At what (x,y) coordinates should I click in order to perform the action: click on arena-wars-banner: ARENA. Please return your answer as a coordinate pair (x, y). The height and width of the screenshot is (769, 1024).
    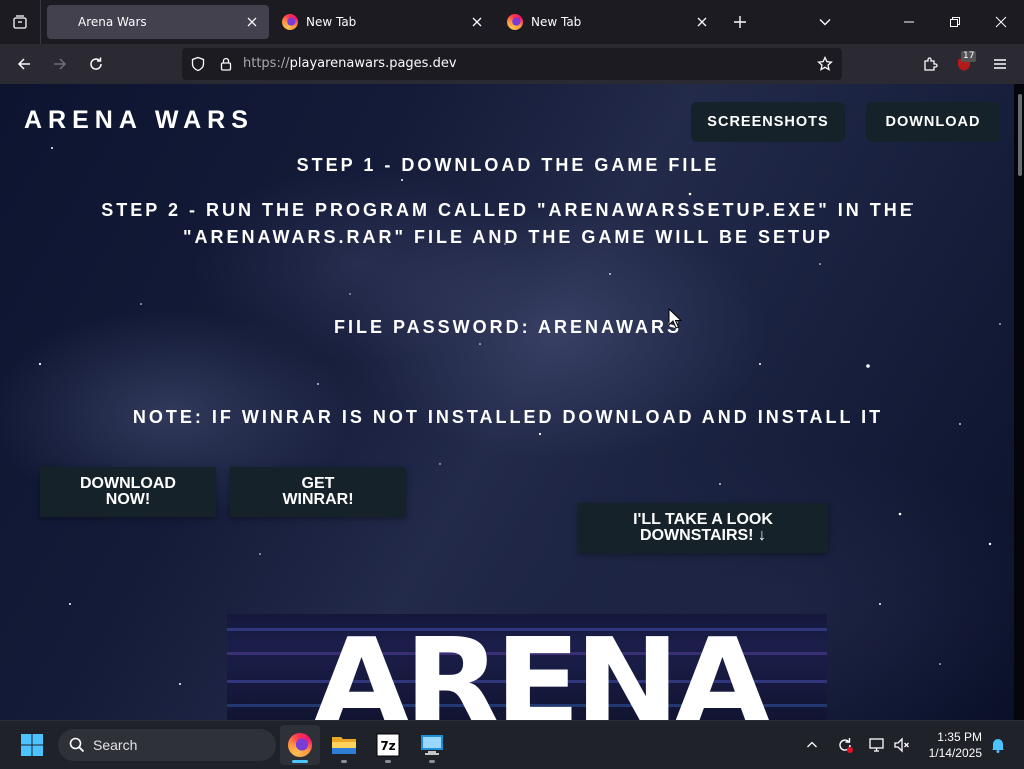
    Looking at the image, I should click on (527, 667).